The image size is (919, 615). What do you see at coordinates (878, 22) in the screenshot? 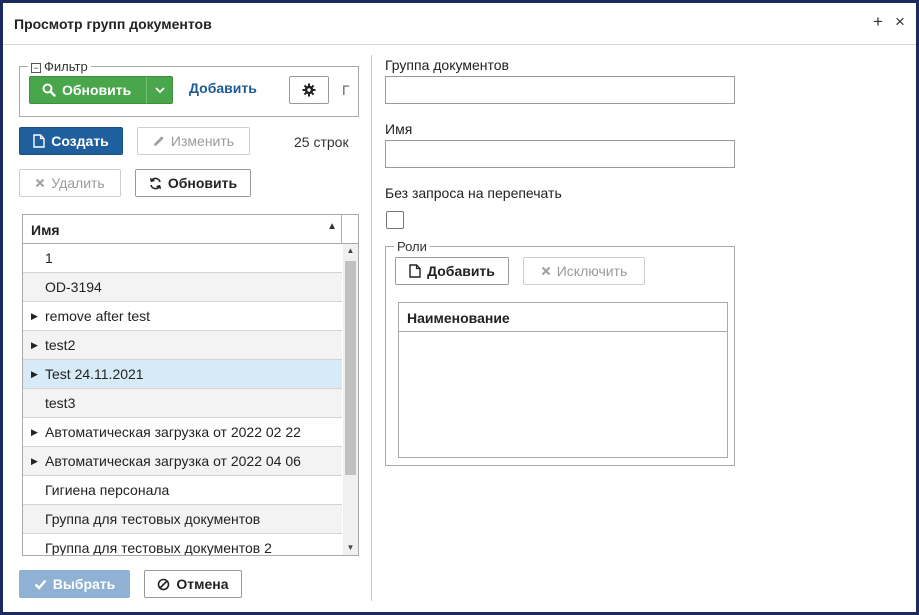
I see `pin-icon: +` at bounding box center [878, 22].